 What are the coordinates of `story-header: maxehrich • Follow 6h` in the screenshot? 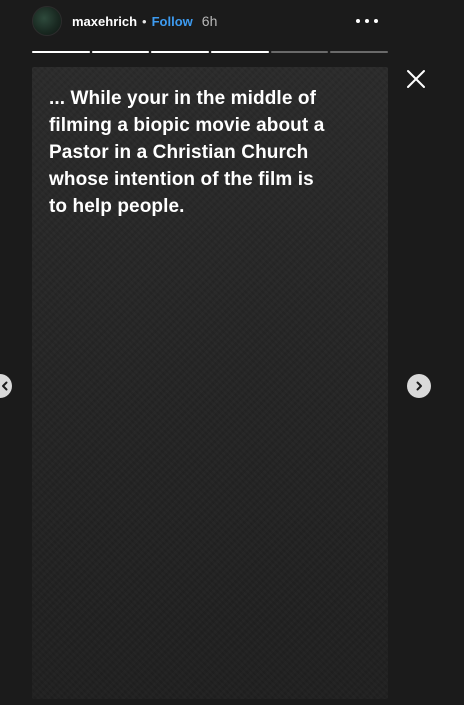 It's located at (210, 21).